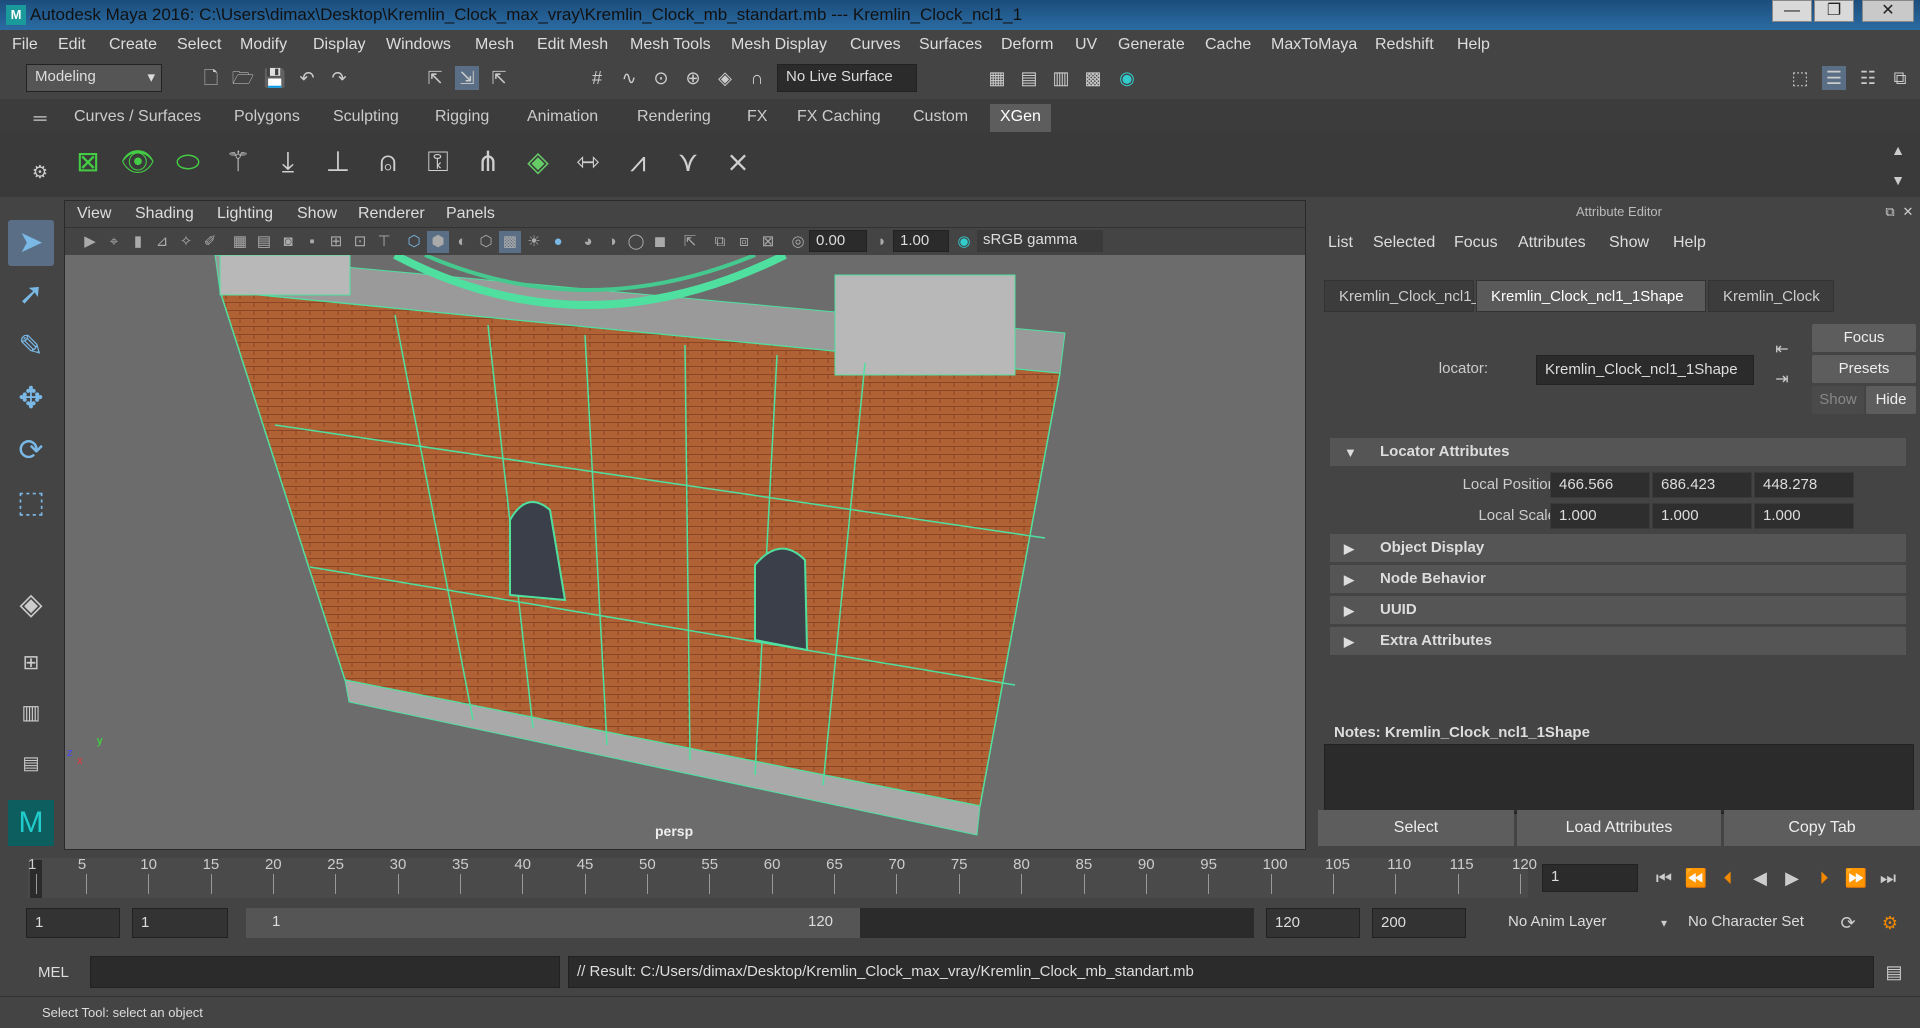 The height and width of the screenshot is (1028, 1920). What do you see at coordinates (435, 78) in the screenshot?
I see `select-hierarchy-icon: ⇱` at bounding box center [435, 78].